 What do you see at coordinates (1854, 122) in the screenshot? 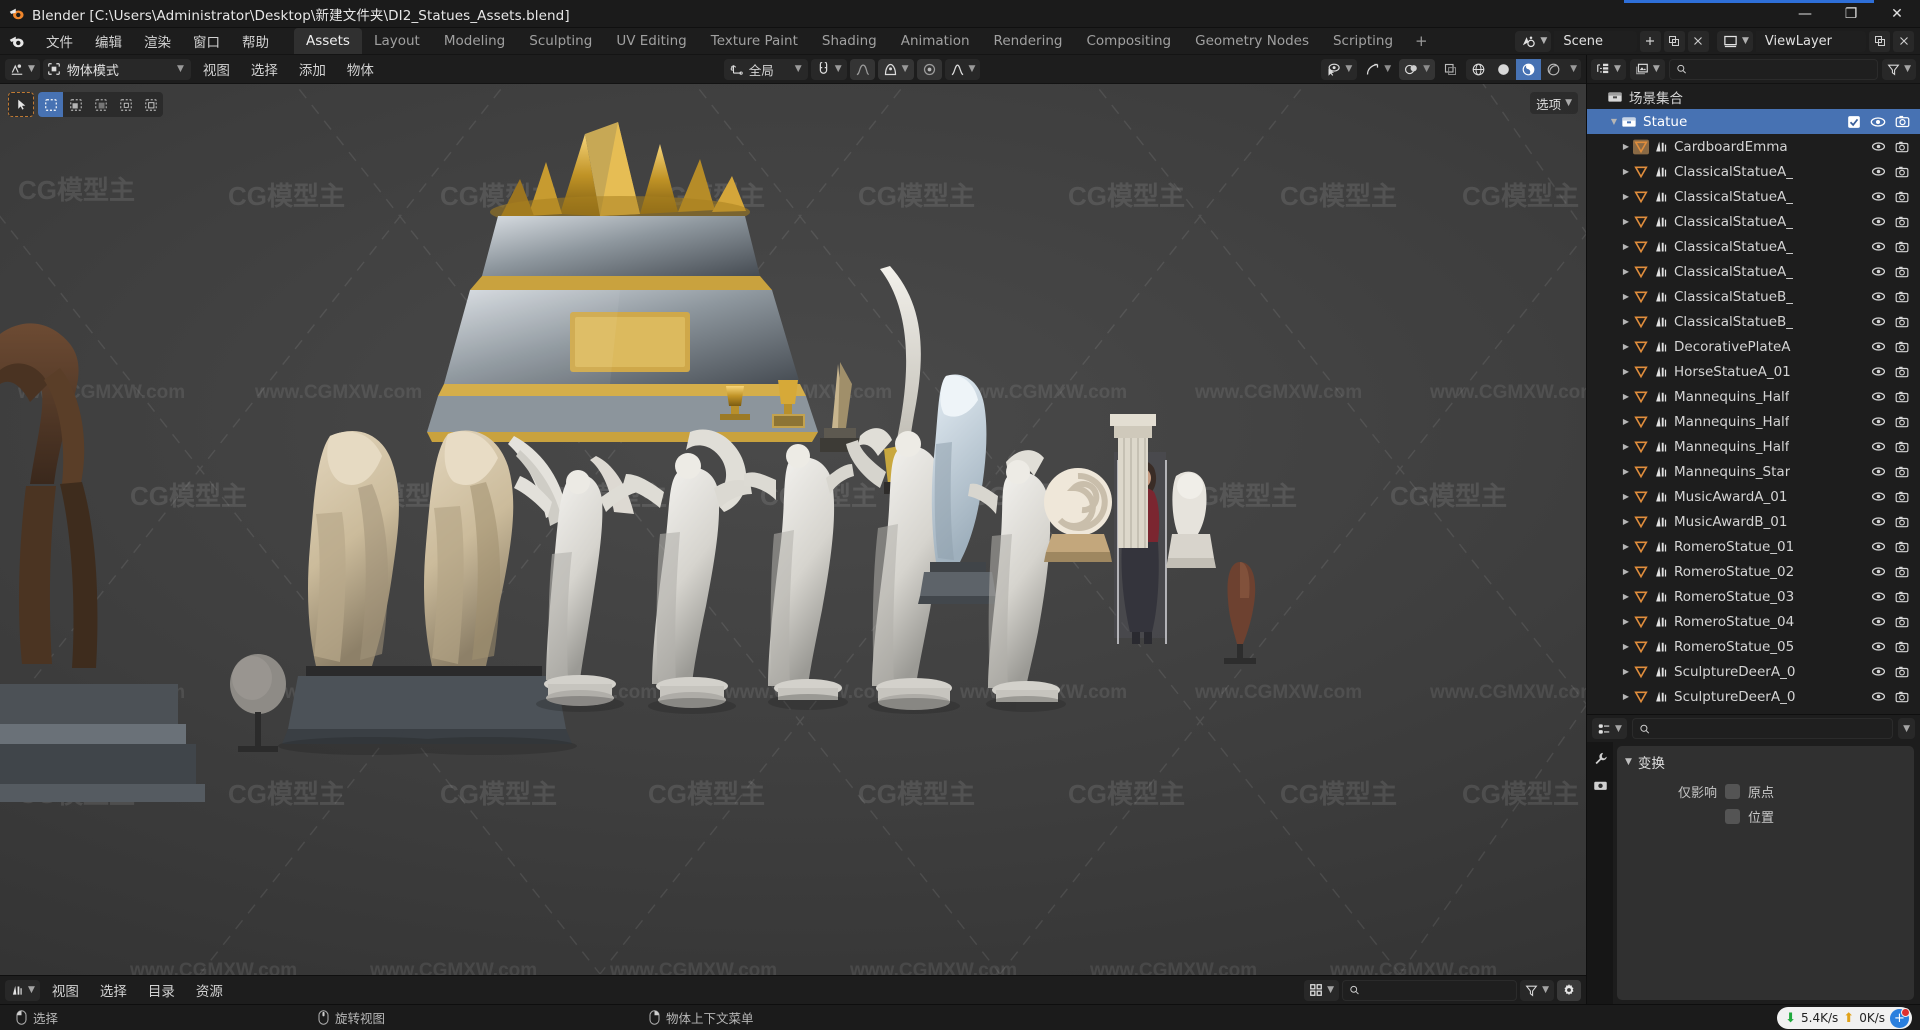
I see `collection-checkbox` at bounding box center [1854, 122].